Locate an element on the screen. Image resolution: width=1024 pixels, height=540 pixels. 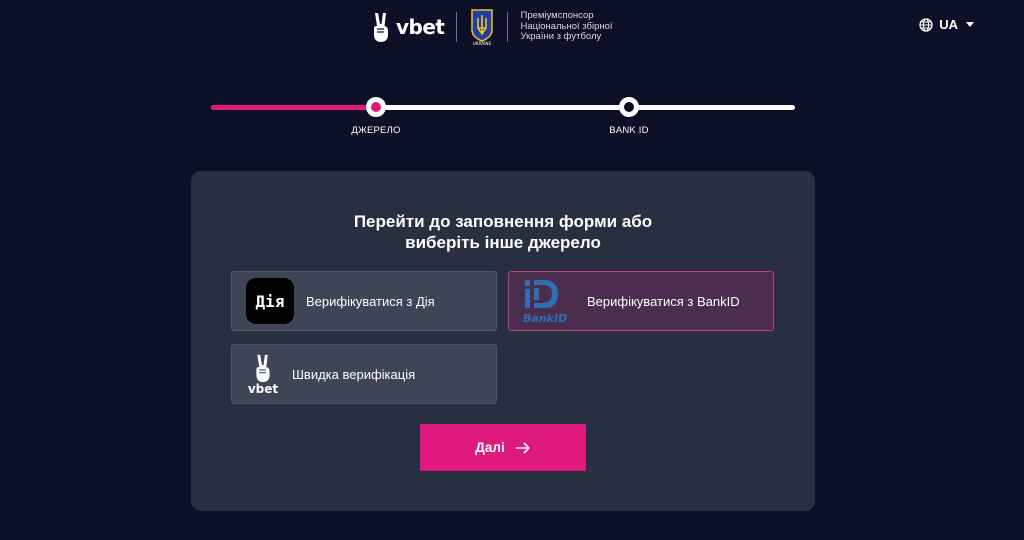
bankid-icon: BankID is located at coordinates (545, 302).